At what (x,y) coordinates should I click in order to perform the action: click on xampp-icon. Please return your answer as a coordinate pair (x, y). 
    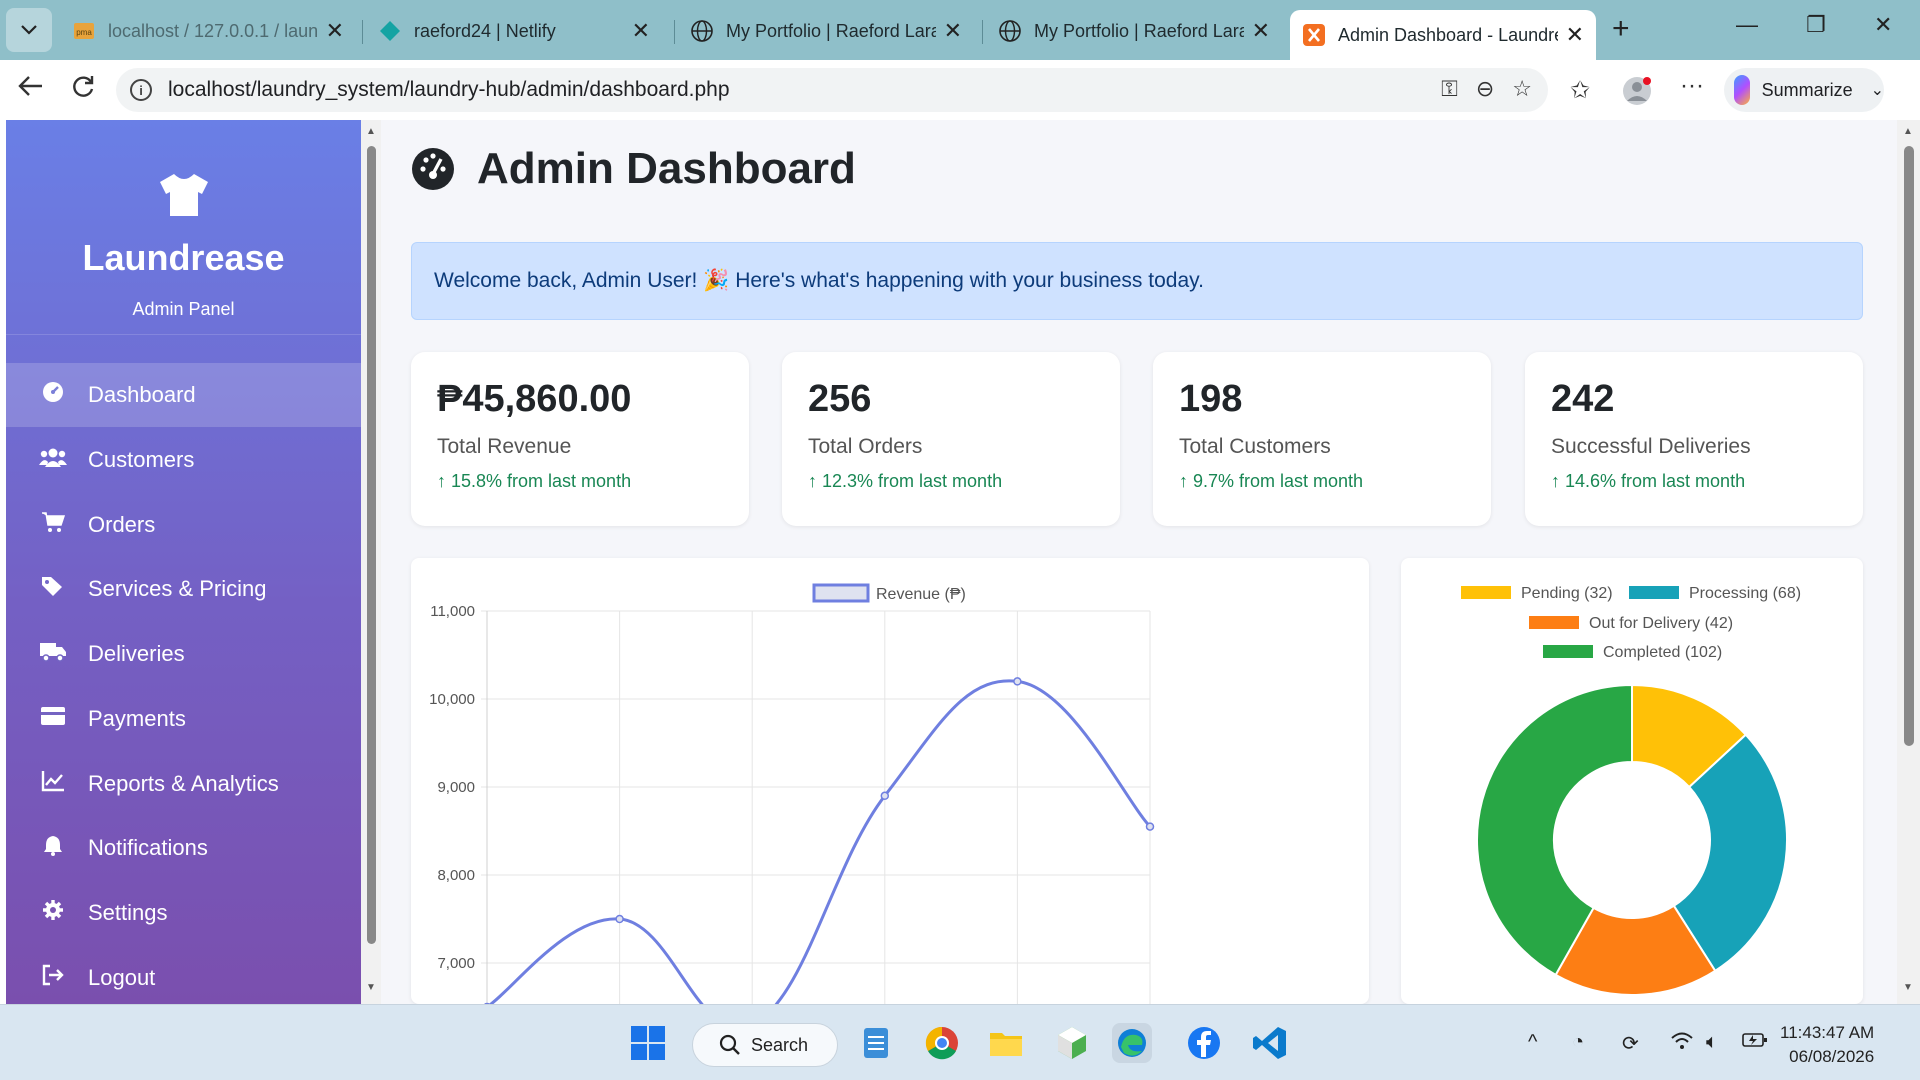
    Looking at the image, I should click on (1314, 35).